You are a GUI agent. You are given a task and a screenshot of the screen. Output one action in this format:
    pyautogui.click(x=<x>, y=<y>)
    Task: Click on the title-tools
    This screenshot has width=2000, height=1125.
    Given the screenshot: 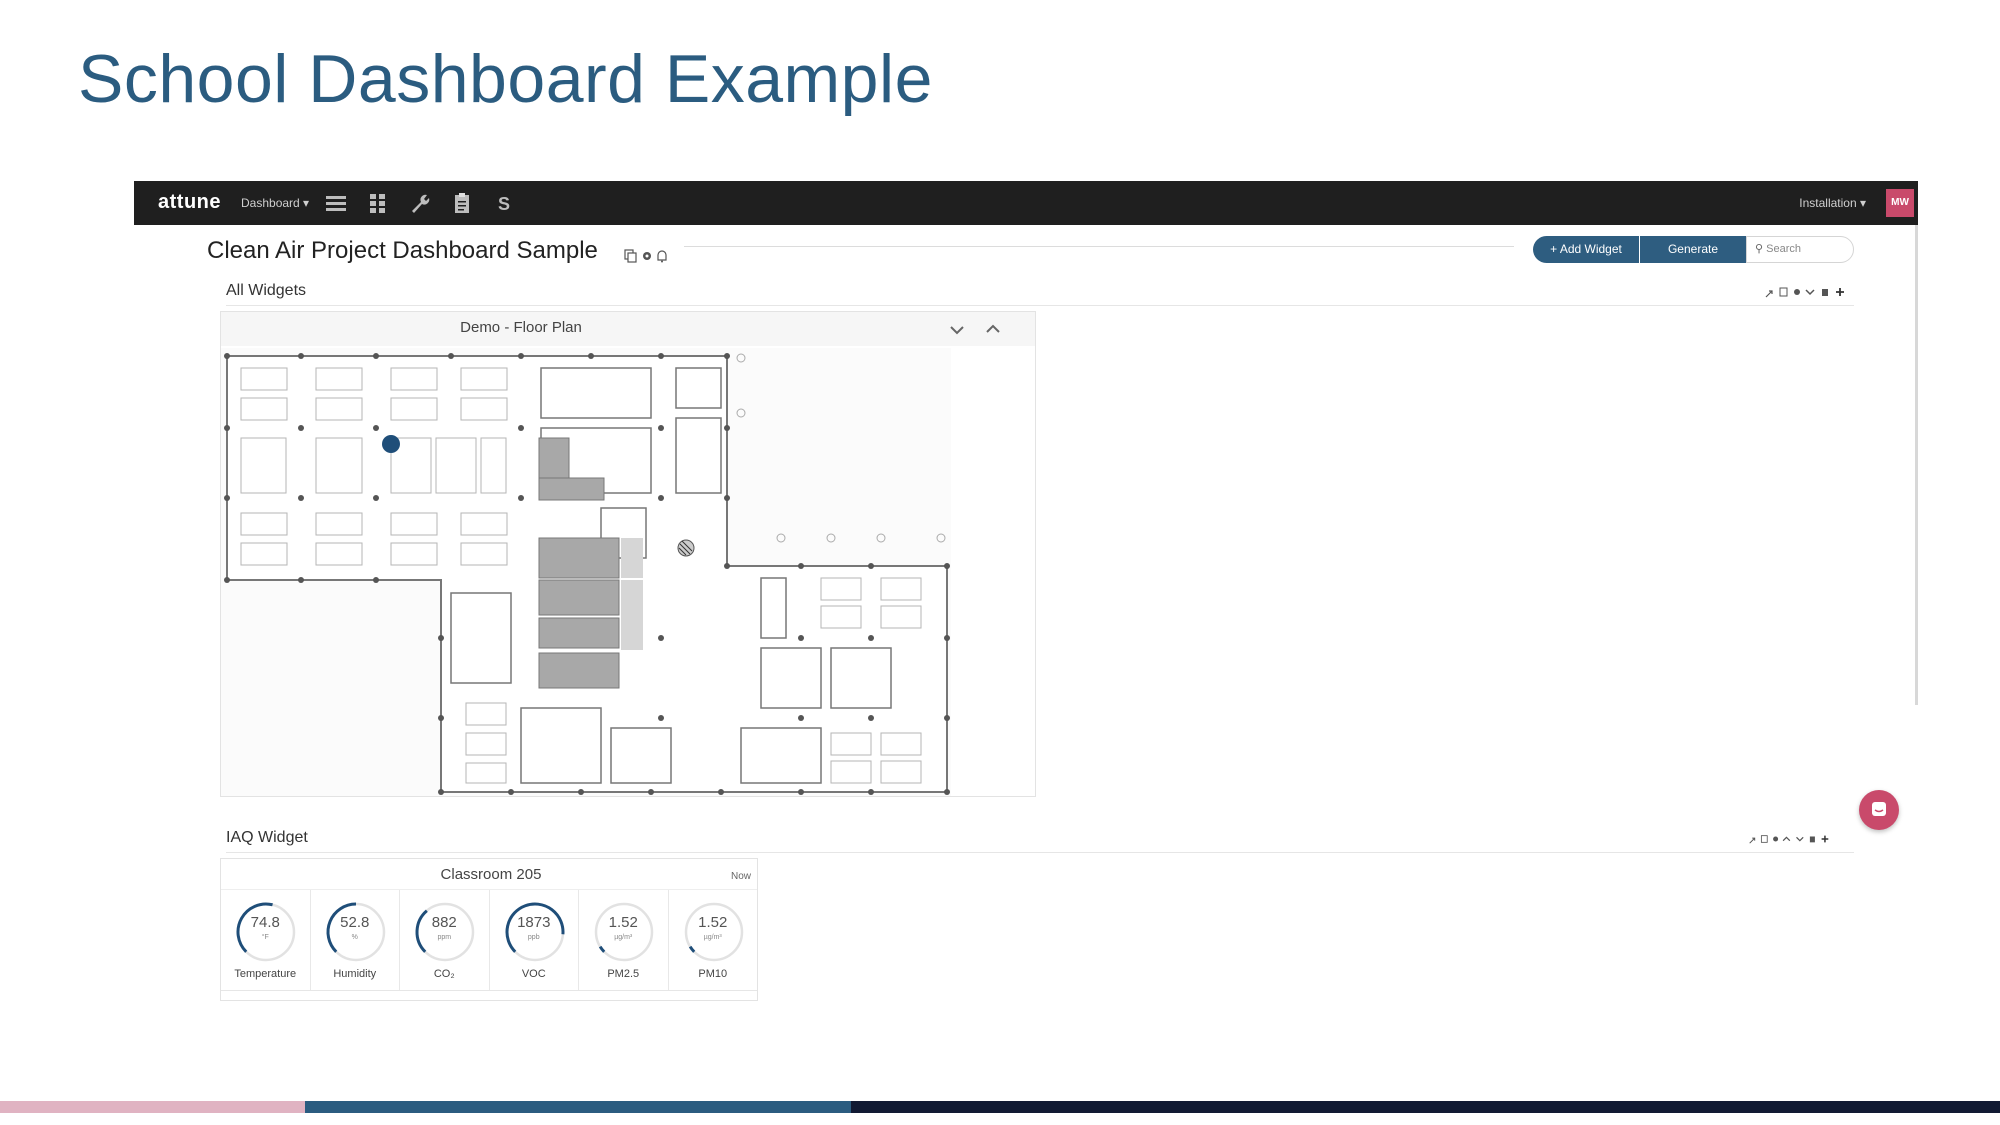 What is the action you would take?
    pyautogui.click(x=645, y=256)
    